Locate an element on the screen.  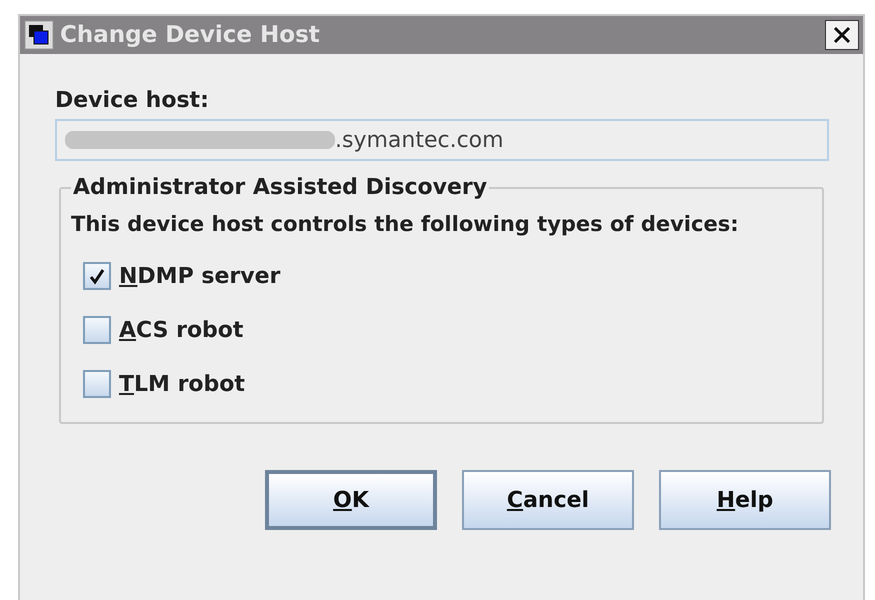
close-button is located at coordinates (842, 35).